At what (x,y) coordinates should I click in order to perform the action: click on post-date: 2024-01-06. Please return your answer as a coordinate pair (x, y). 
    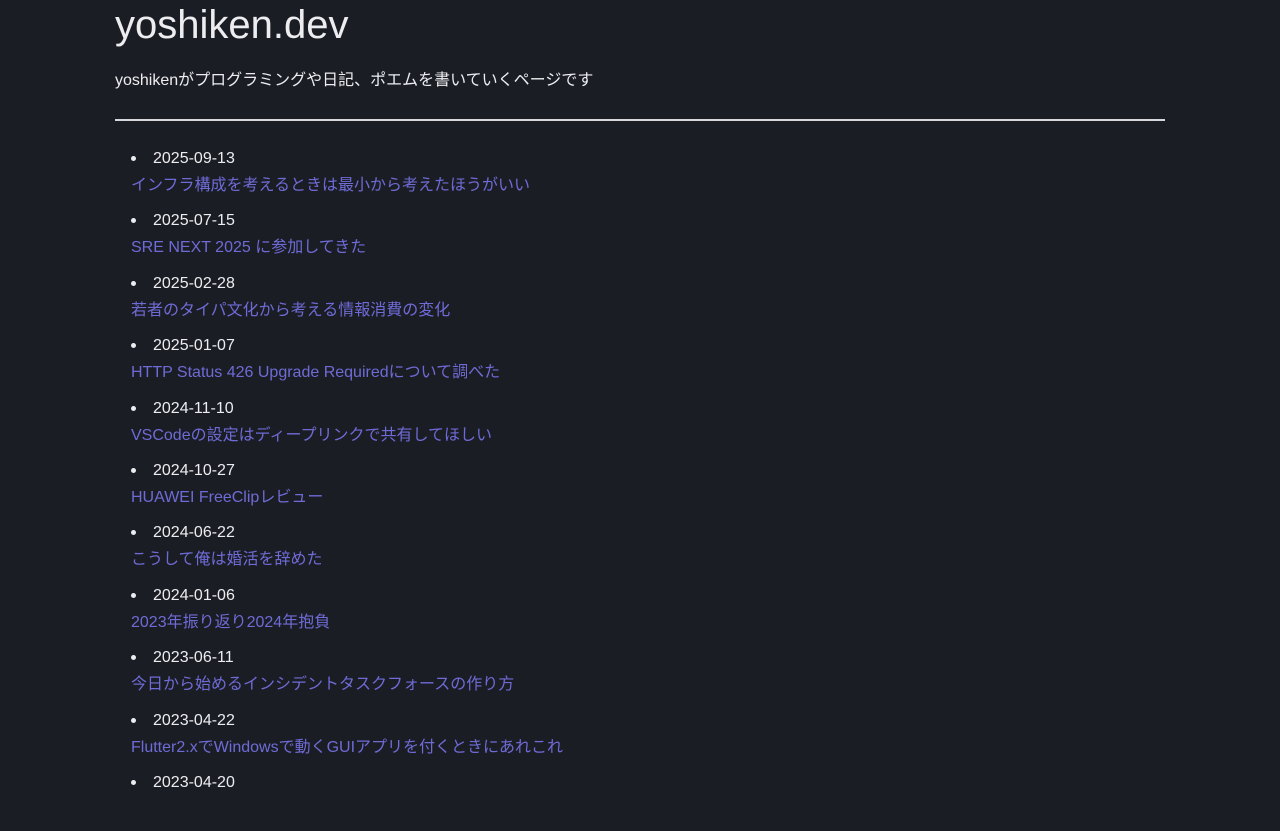
    Looking at the image, I should click on (194, 595).